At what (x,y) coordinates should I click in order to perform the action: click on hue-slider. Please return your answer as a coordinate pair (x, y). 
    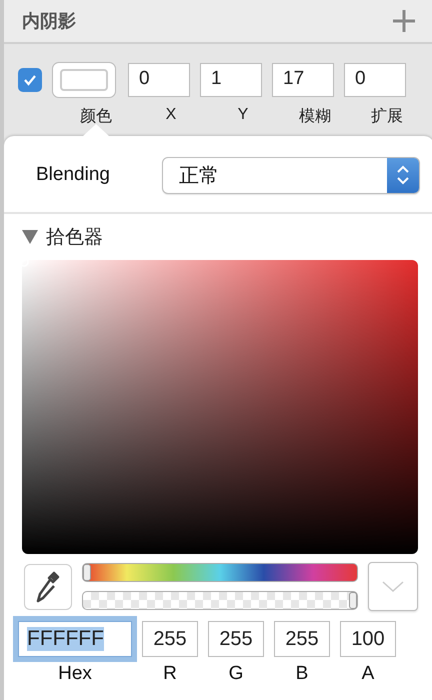
    Looking at the image, I should click on (220, 572).